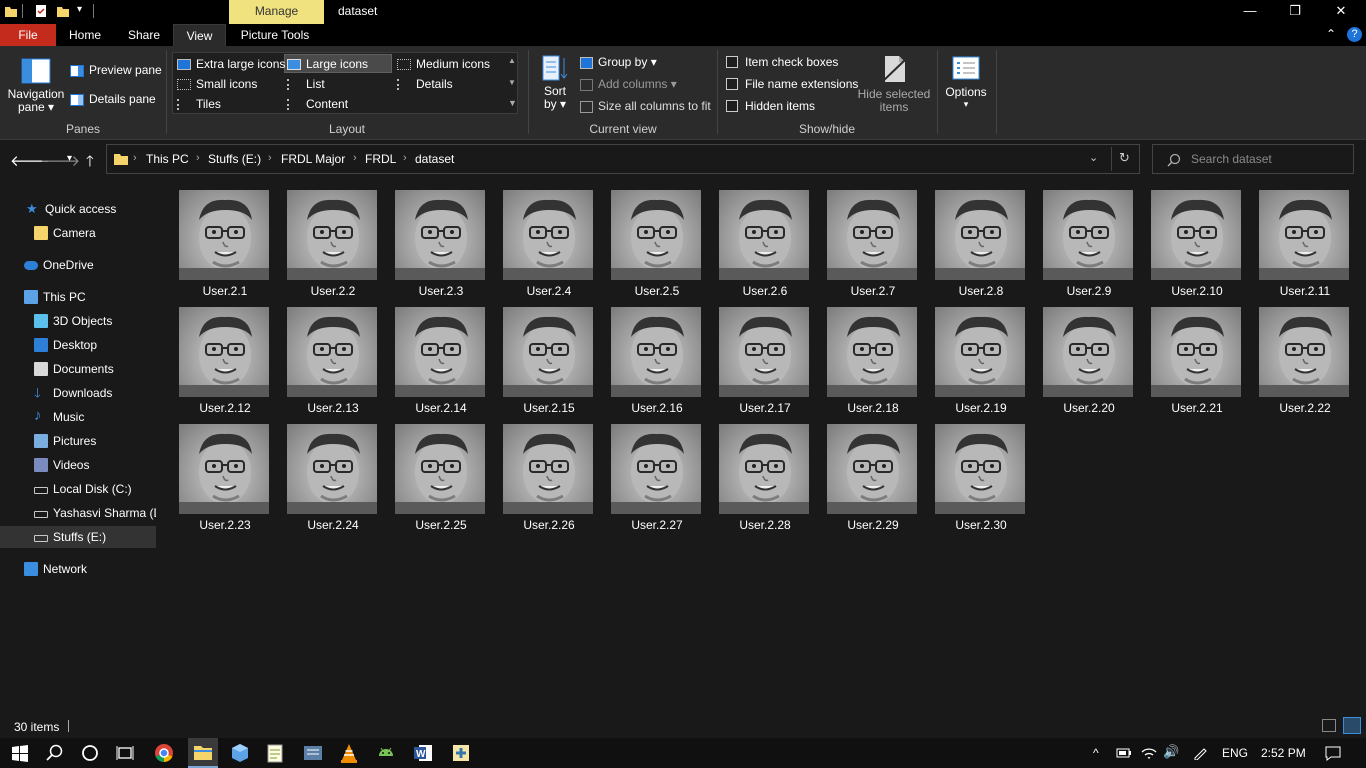  Describe the element at coordinates (78, 441) in the screenshot. I see `nav-item-pictures: Pictures` at that location.